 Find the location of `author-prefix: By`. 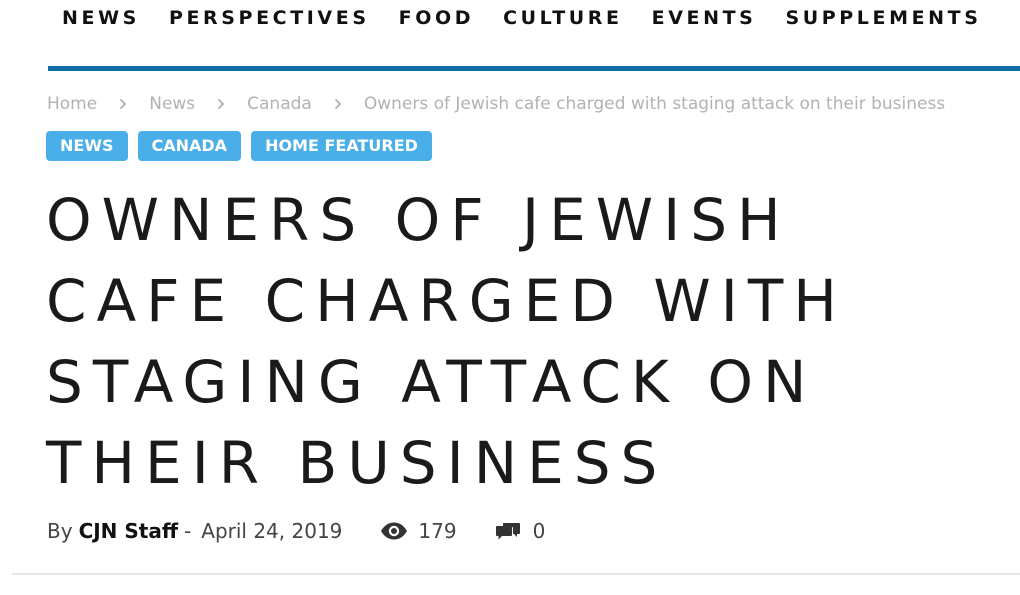

author-prefix: By is located at coordinates (60, 531).